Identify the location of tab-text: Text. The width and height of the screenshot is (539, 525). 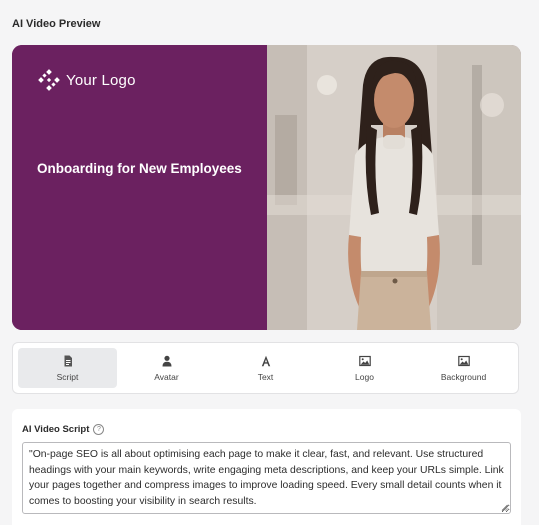
(265, 368).